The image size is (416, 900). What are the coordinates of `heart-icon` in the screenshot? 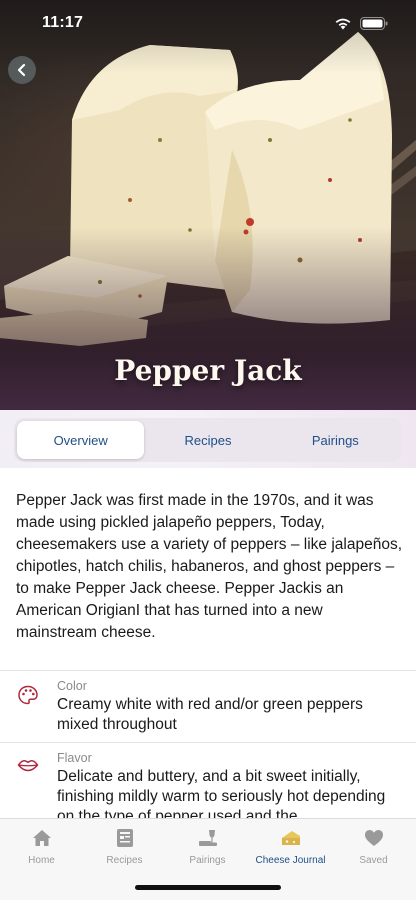 It's located at (373, 838).